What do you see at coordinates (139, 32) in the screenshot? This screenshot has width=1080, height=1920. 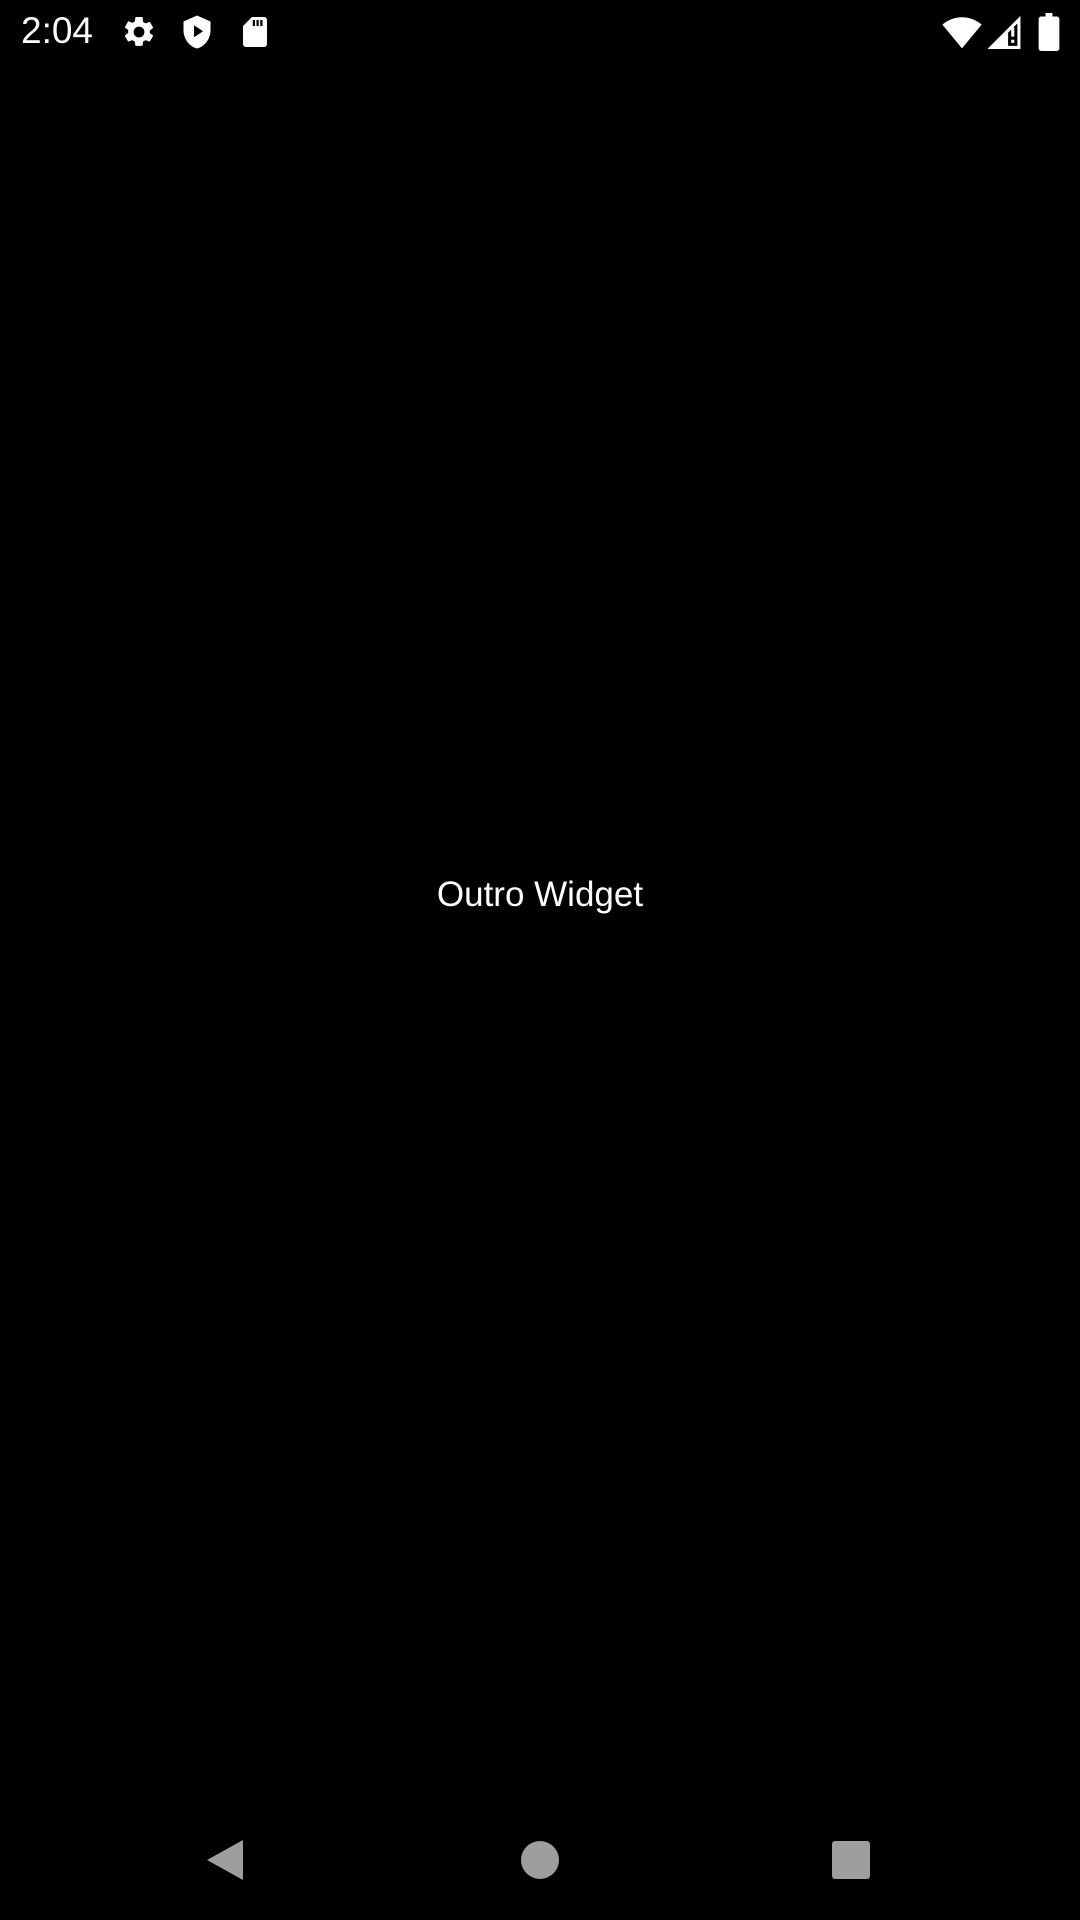 I see `gear-icon` at bounding box center [139, 32].